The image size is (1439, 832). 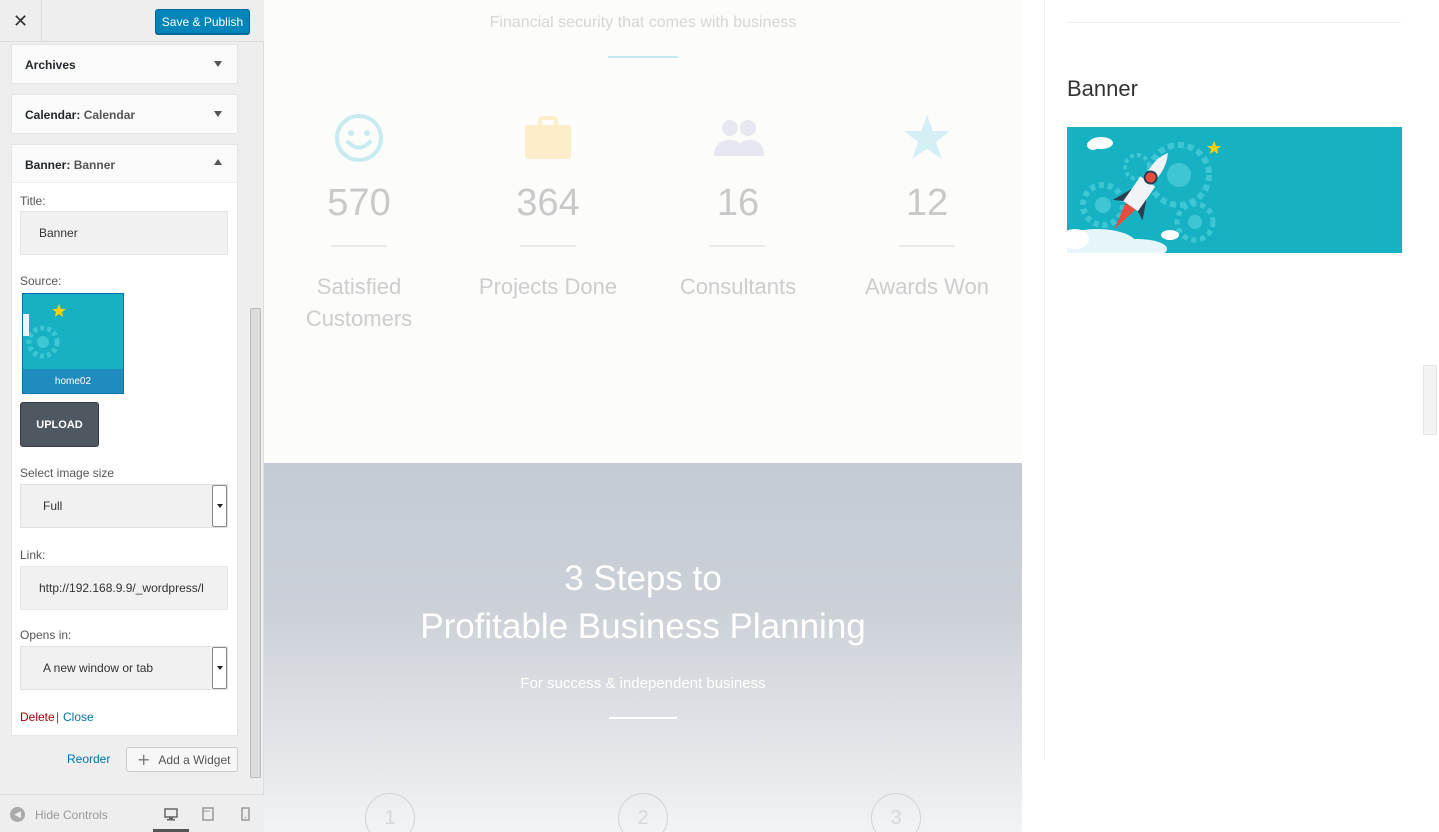 I want to click on steps-divider, so click(x=643, y=718).